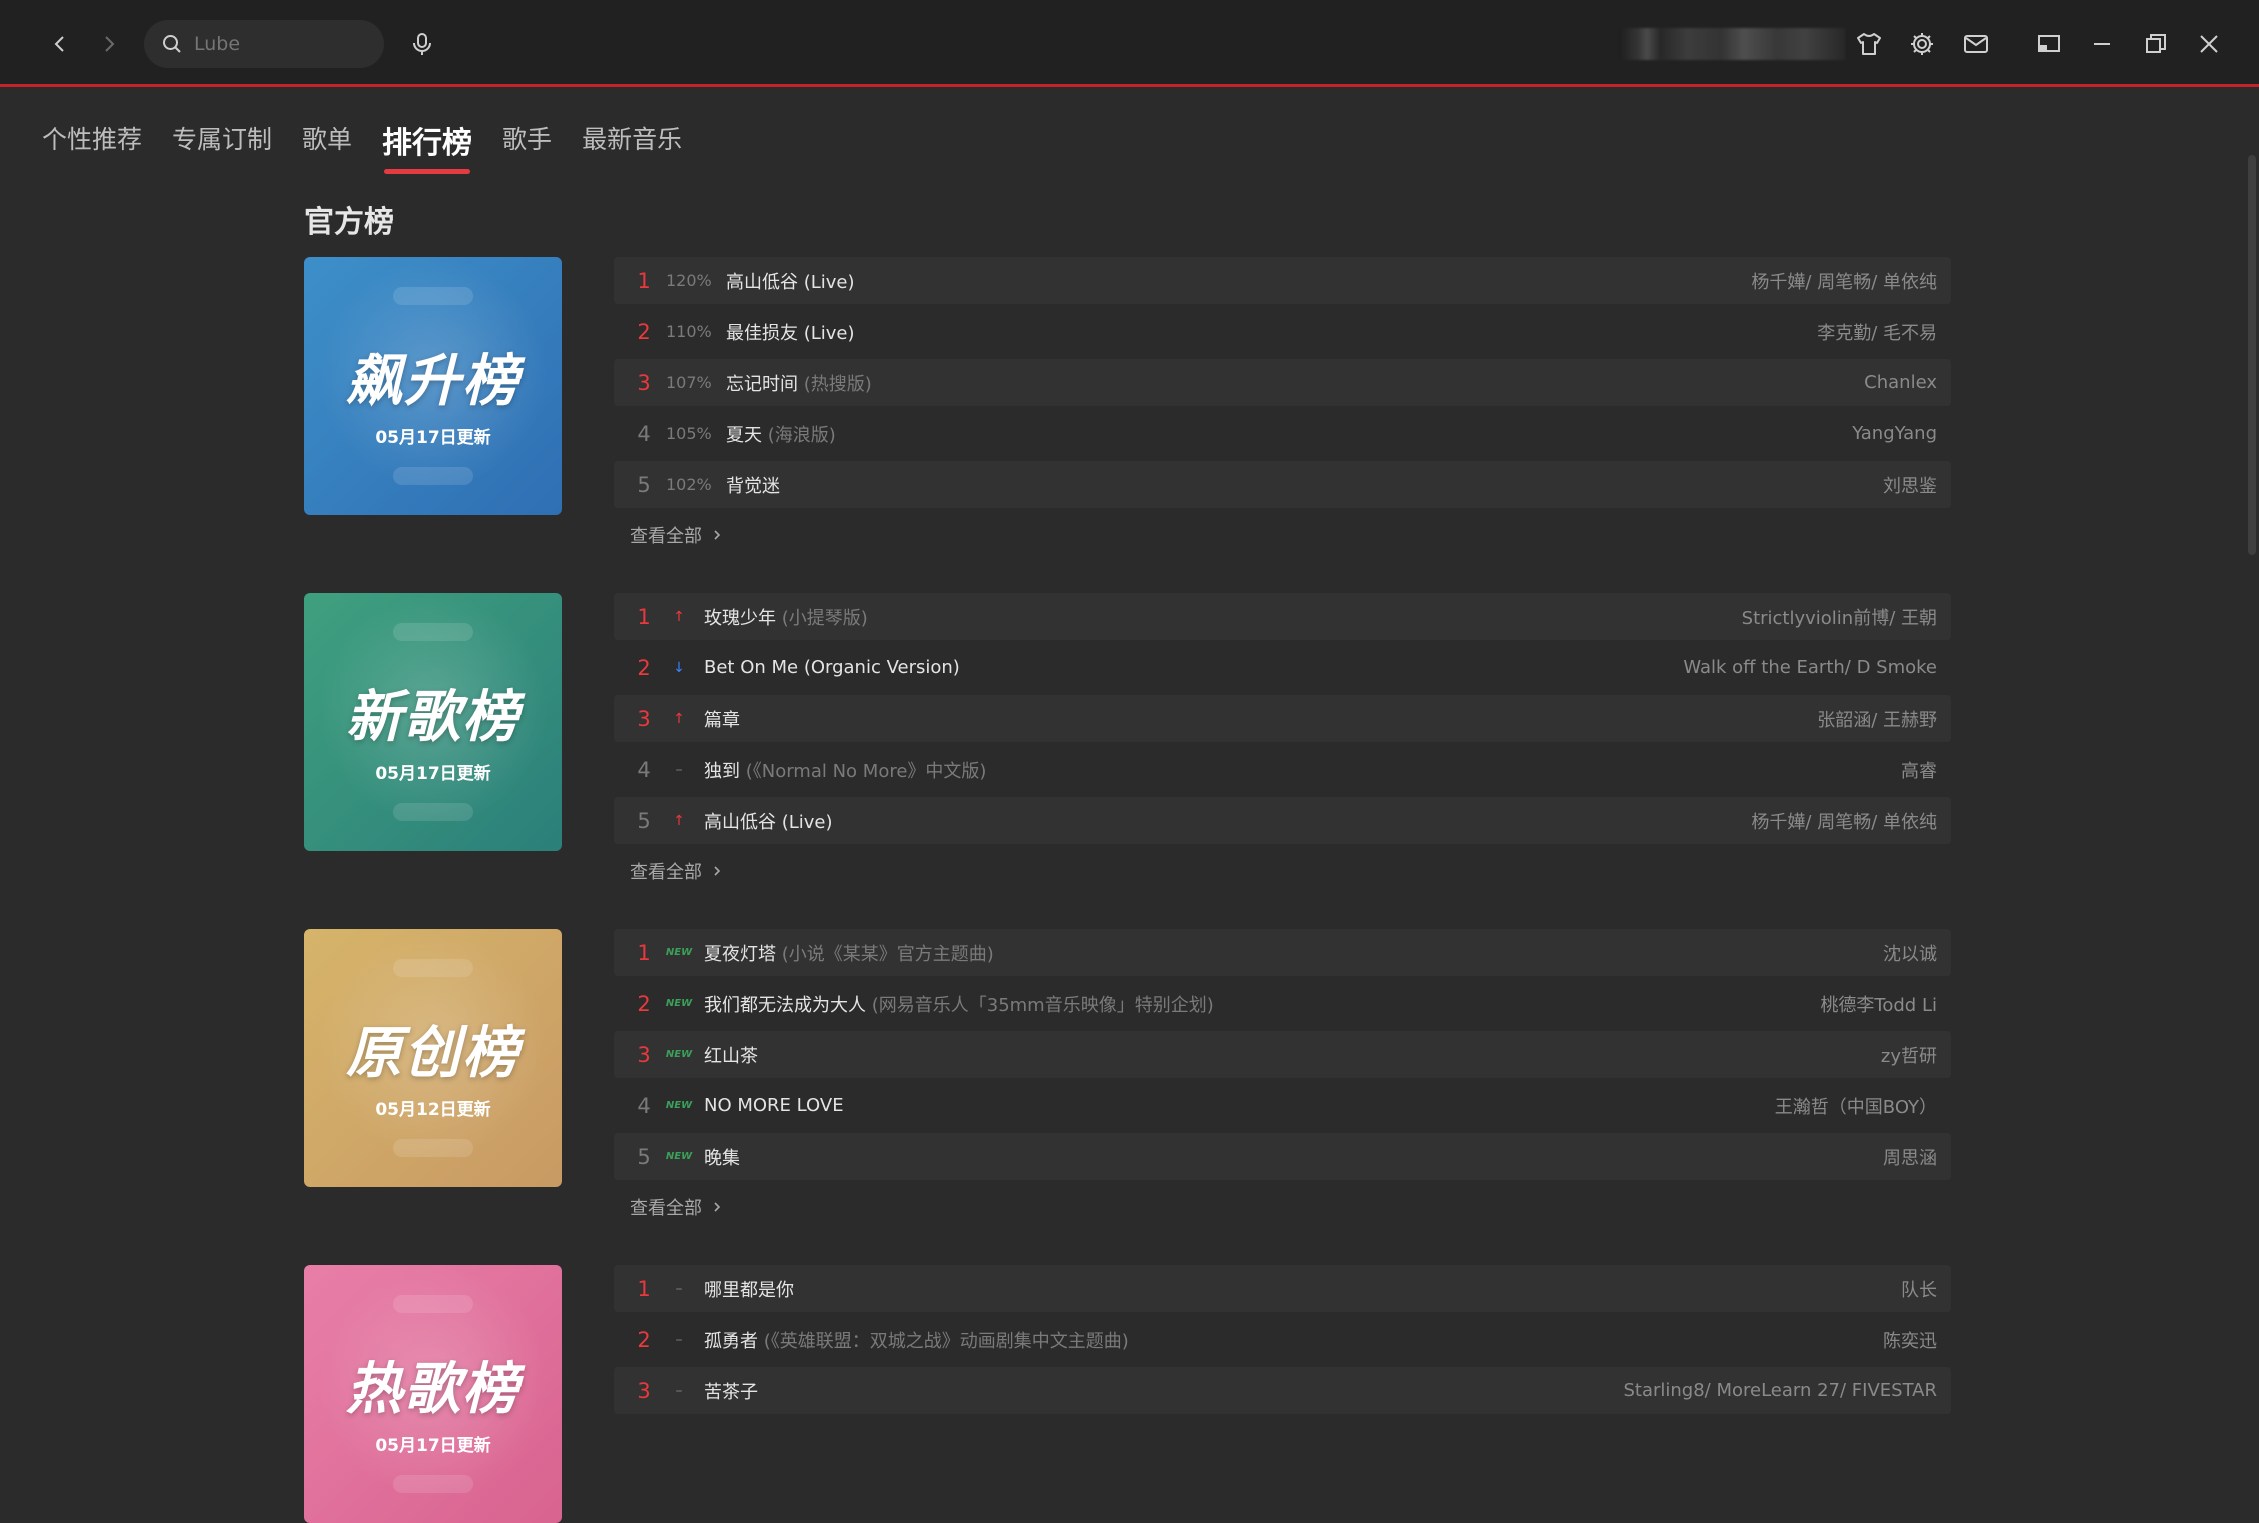 The image size is (2259, 1523). What do you see at coordinates (1282, 433) in the screenshot?
I see `song-row: 4 105% 夏天 (海浪版) YangYang` at bounding box center [1282, 433].